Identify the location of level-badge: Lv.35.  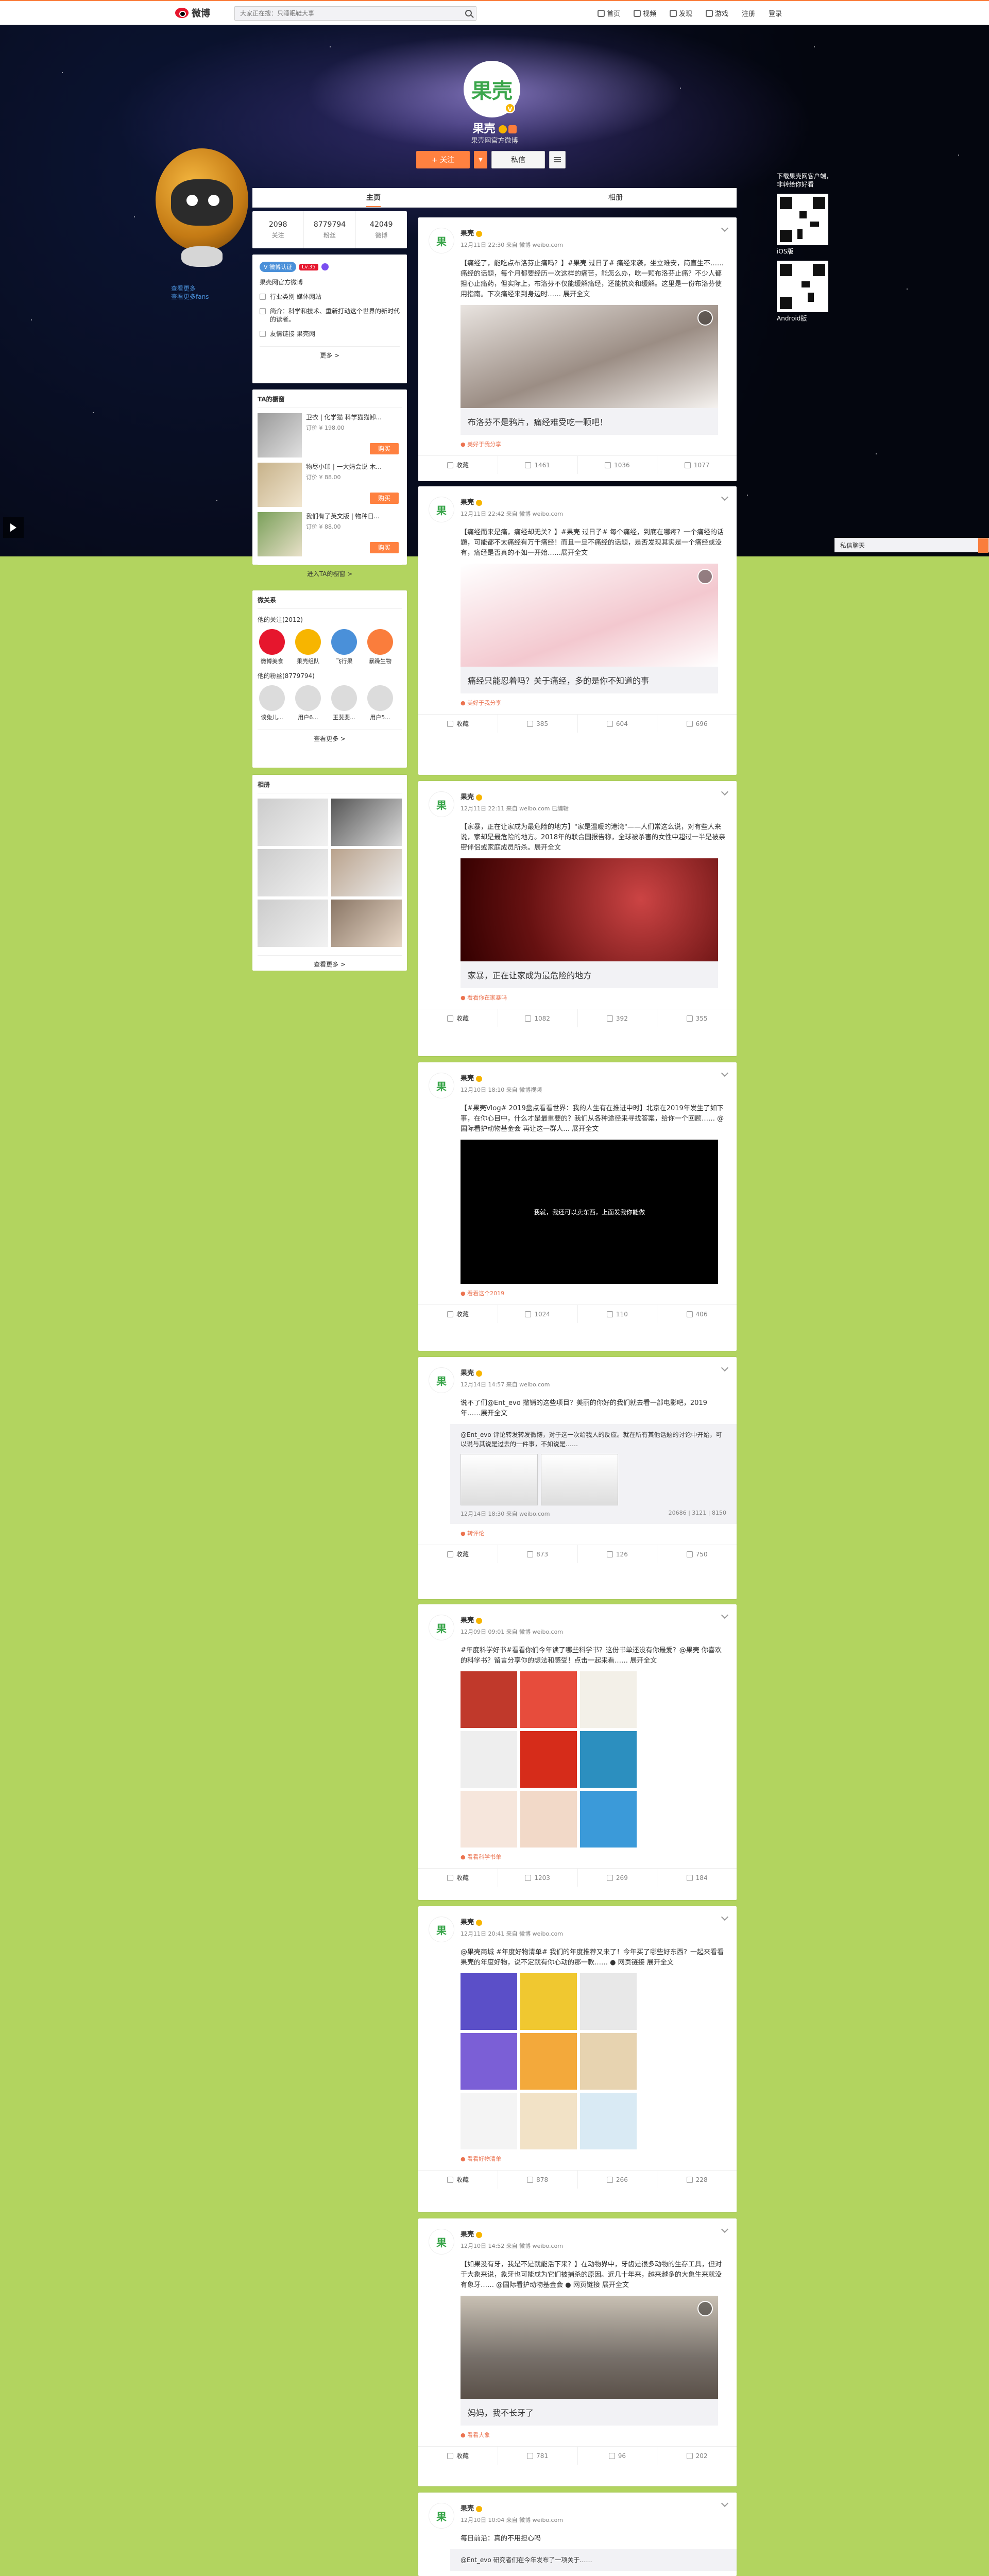
(308, 266).